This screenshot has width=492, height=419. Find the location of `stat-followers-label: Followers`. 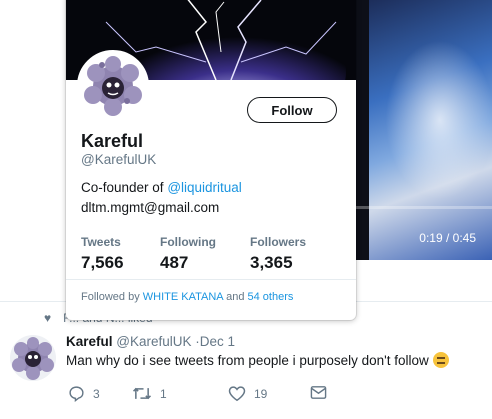

stat-followers-label: Followers is located at coordinates (278, 242).